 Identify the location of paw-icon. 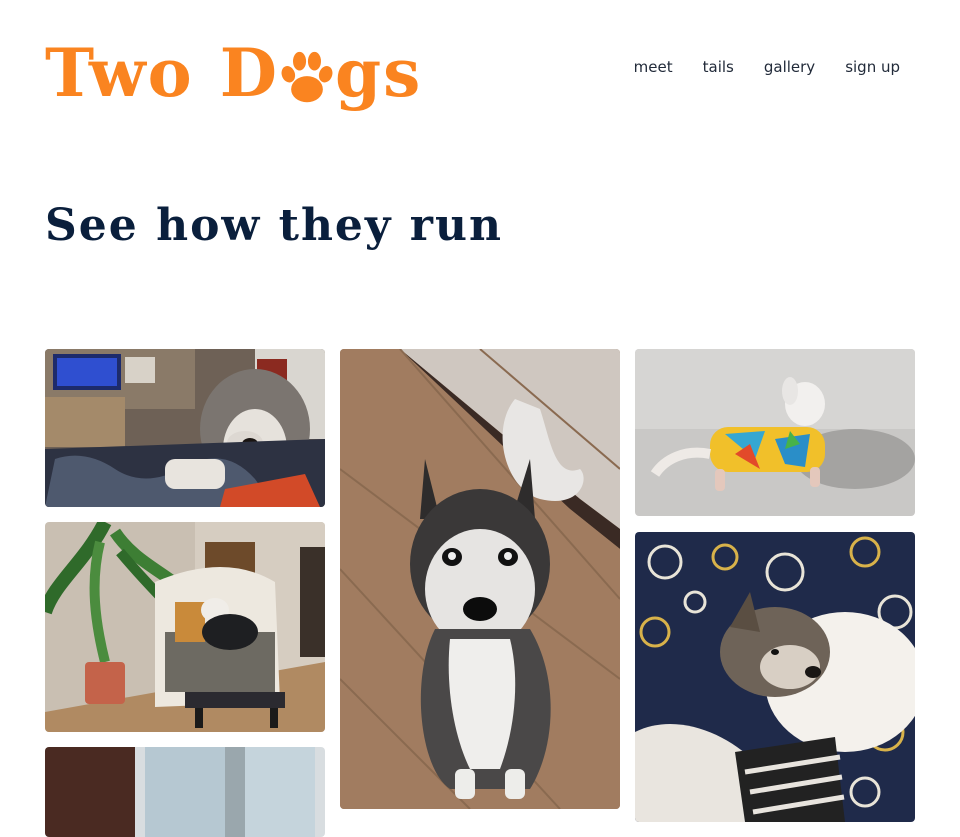
(307, 78).